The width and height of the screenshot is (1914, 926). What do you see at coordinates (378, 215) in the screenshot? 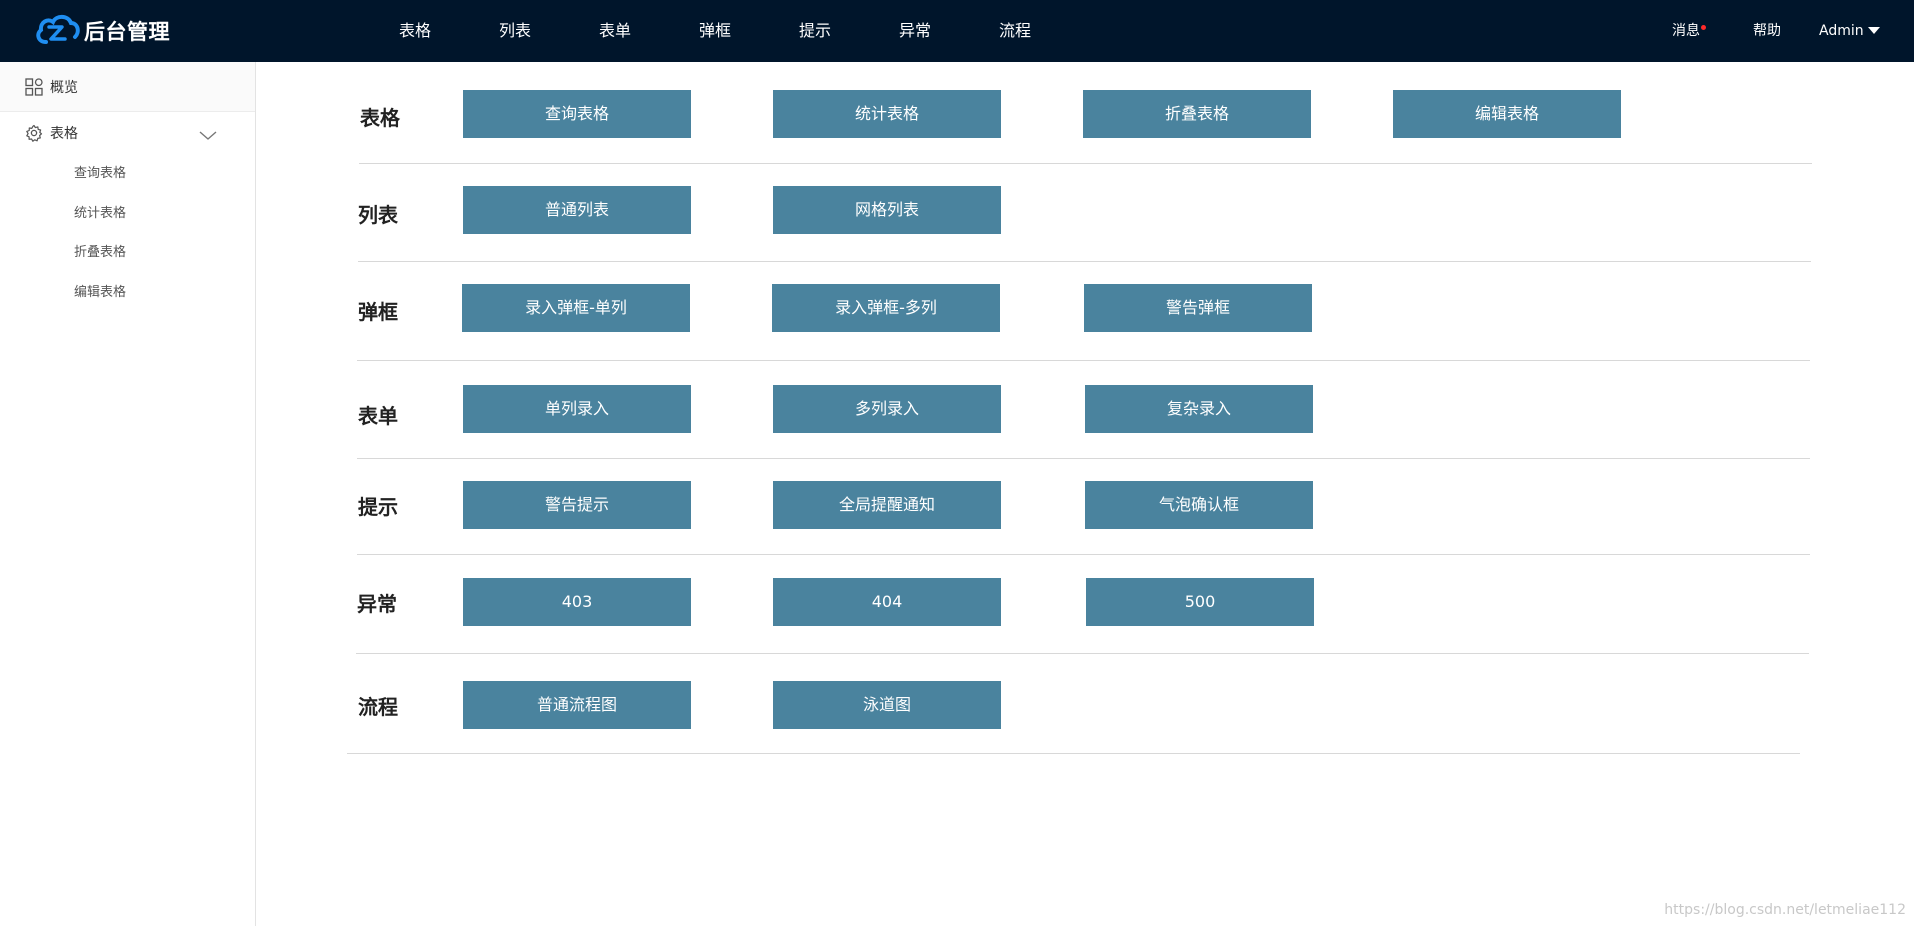
I see `section-title-list: 列表` at bounding box center [378, 215].